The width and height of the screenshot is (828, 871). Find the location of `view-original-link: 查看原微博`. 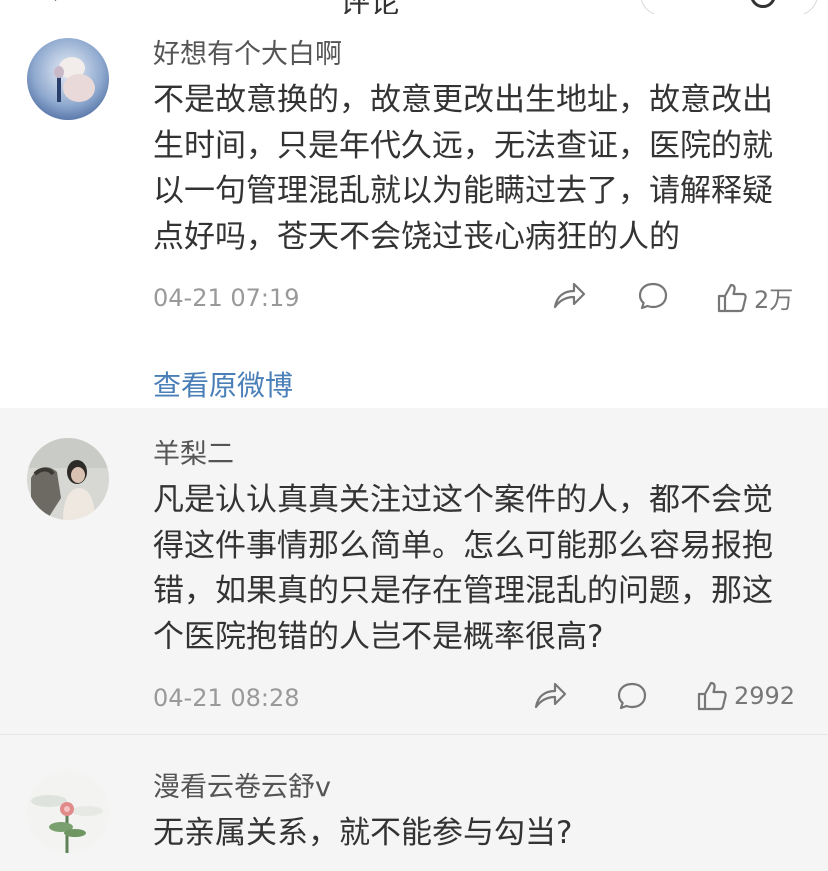

view-original-link: 查看原微博 is located at coordinates (223, 384).